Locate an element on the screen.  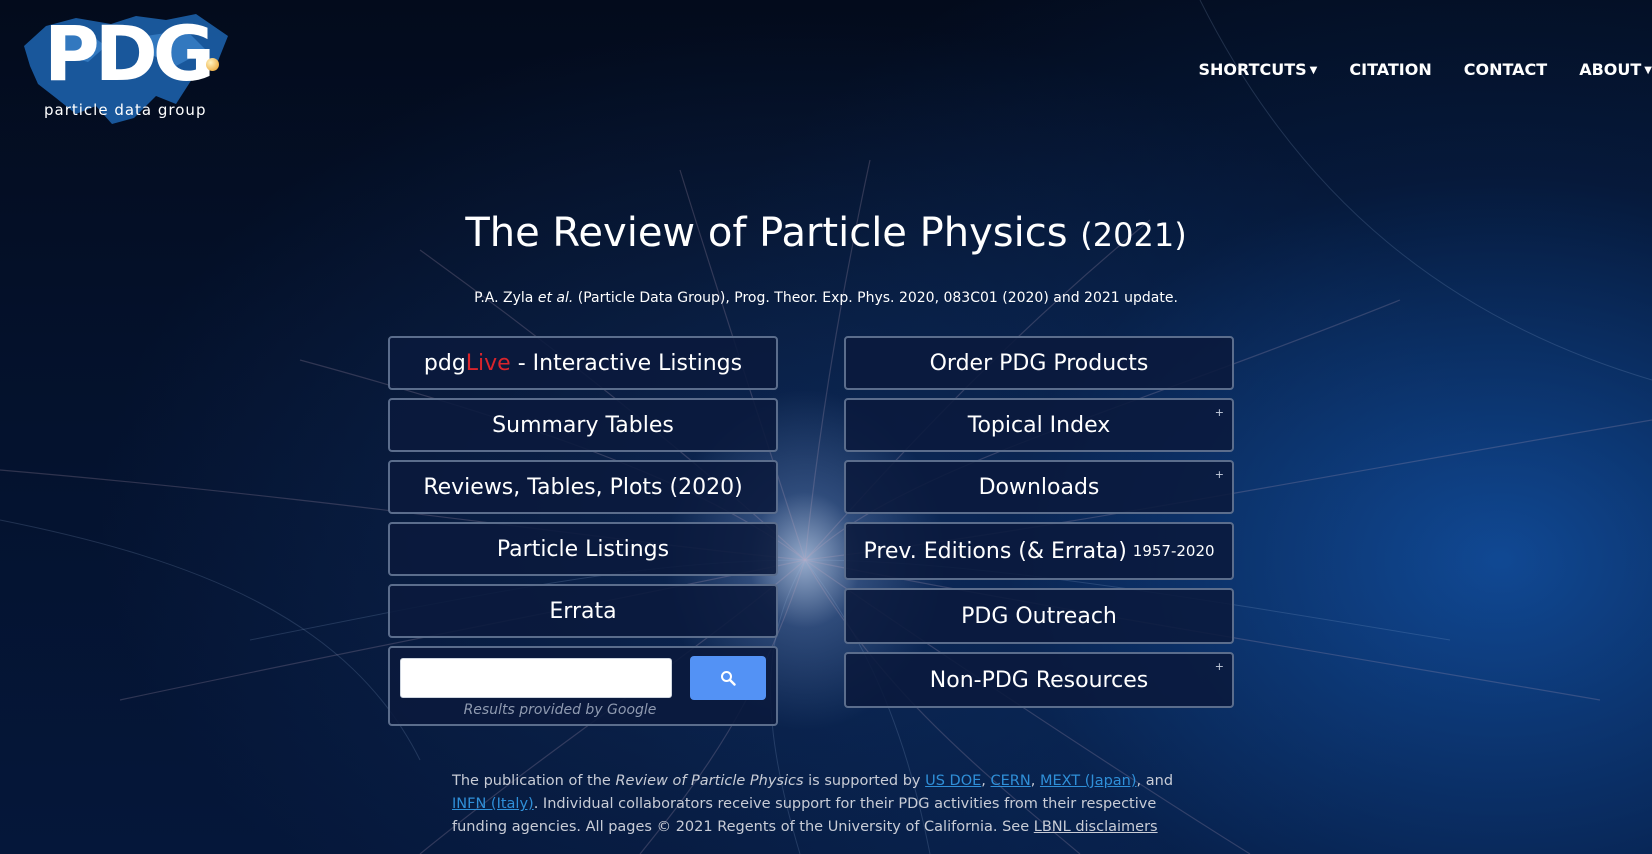
footer-p3: , and is located at coordinates (1155, 781).